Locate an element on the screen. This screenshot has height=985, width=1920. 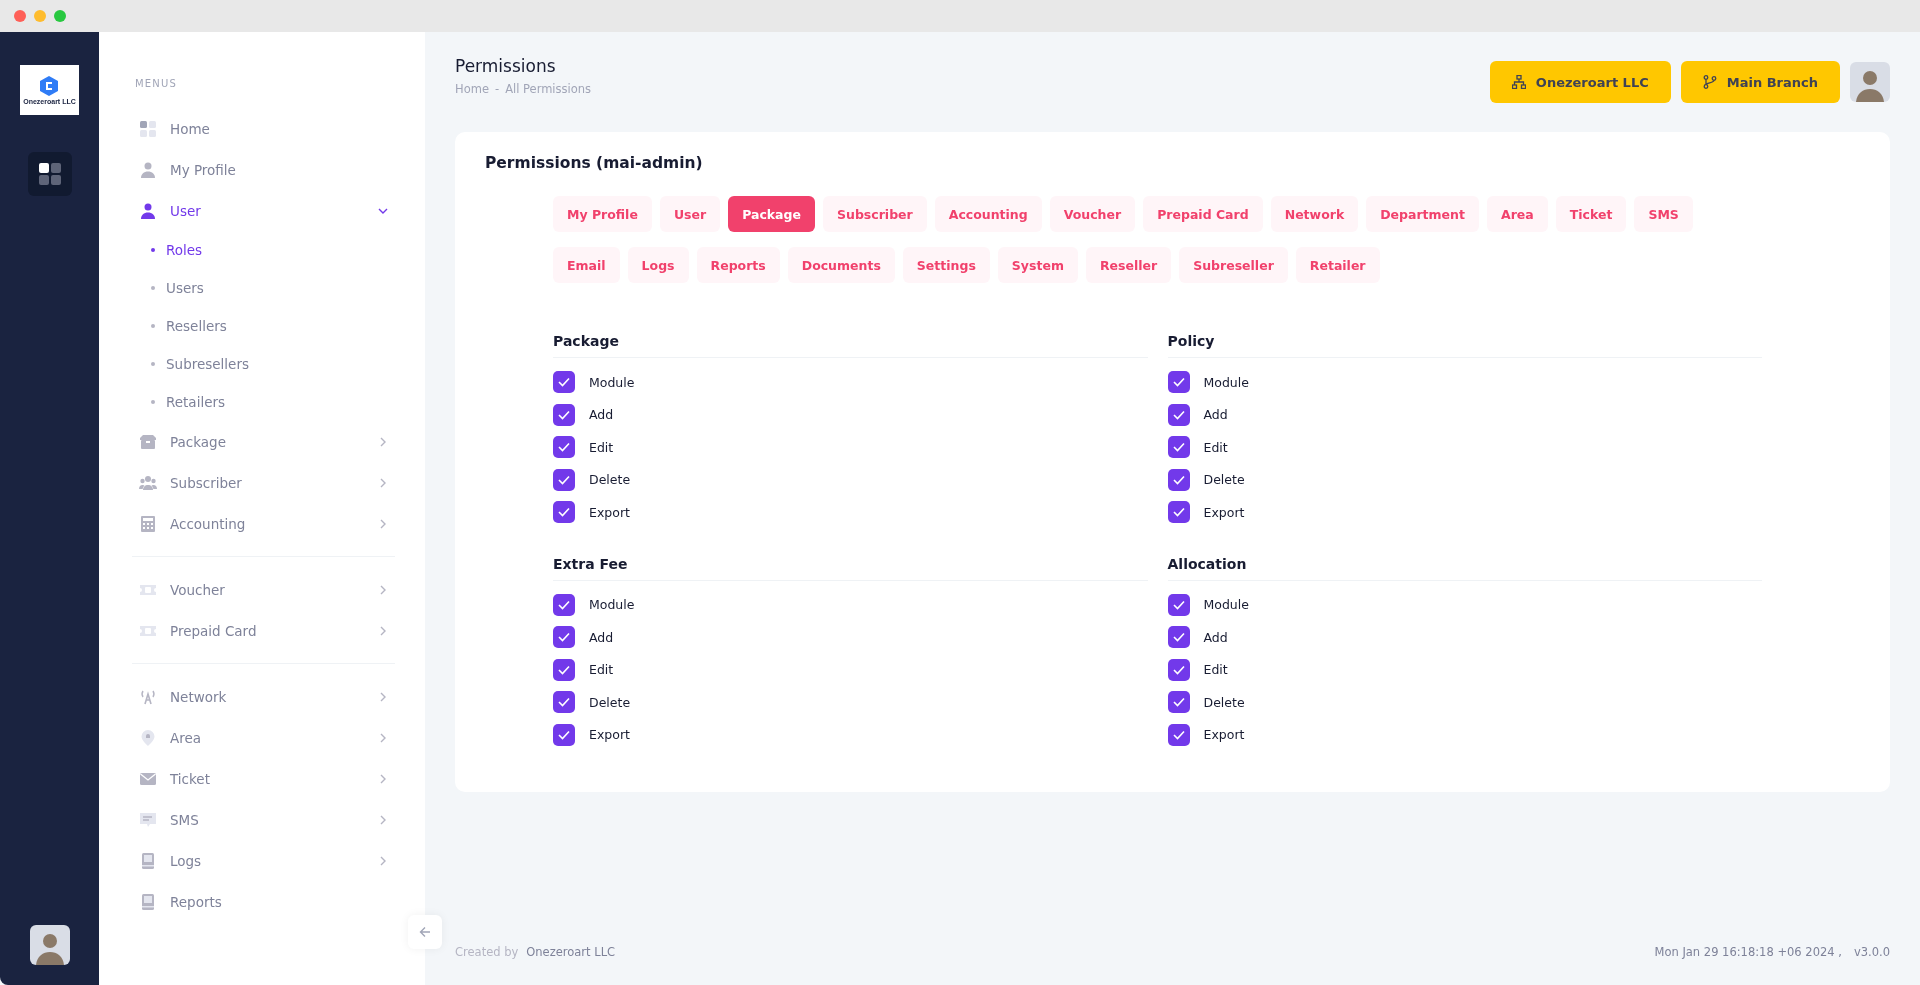
permission-tab: Package is located at coordinates (771, 214).